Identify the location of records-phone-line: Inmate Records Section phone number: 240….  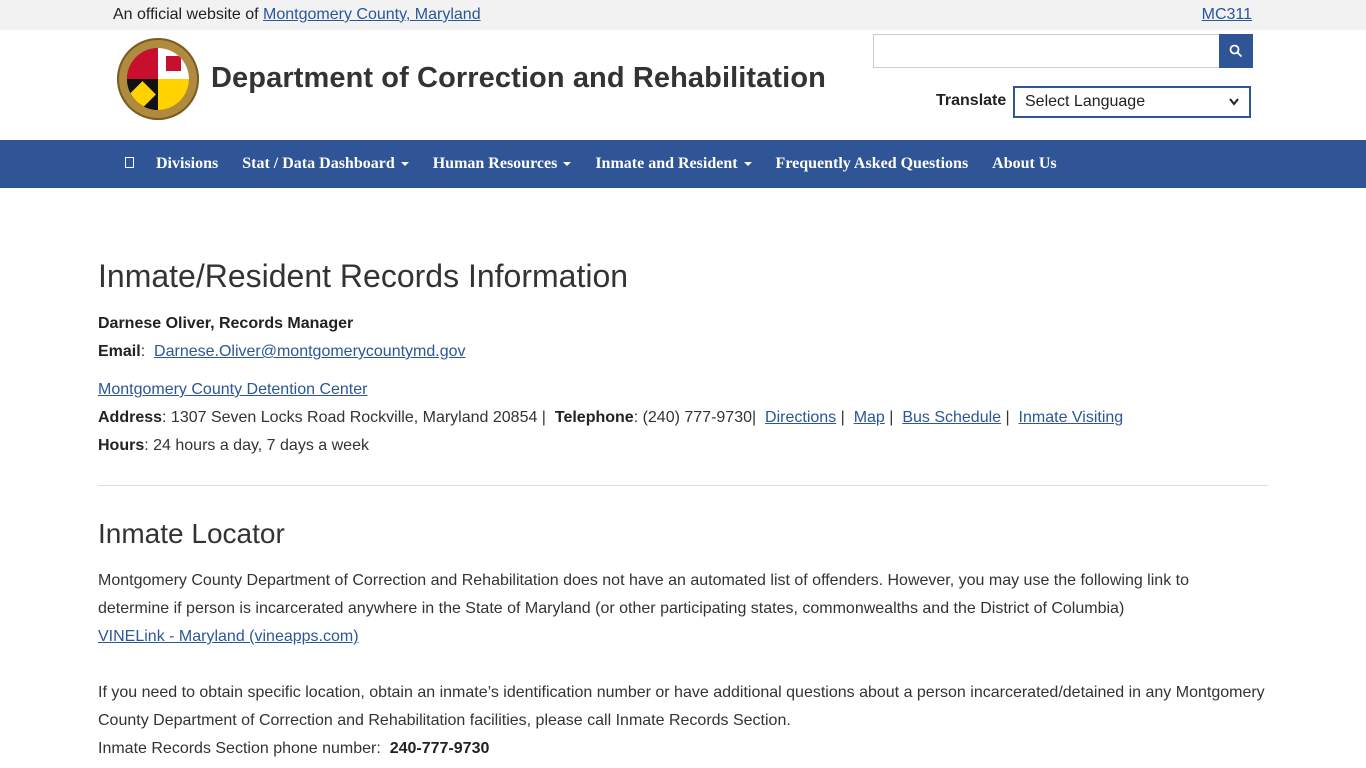
(293, 749).